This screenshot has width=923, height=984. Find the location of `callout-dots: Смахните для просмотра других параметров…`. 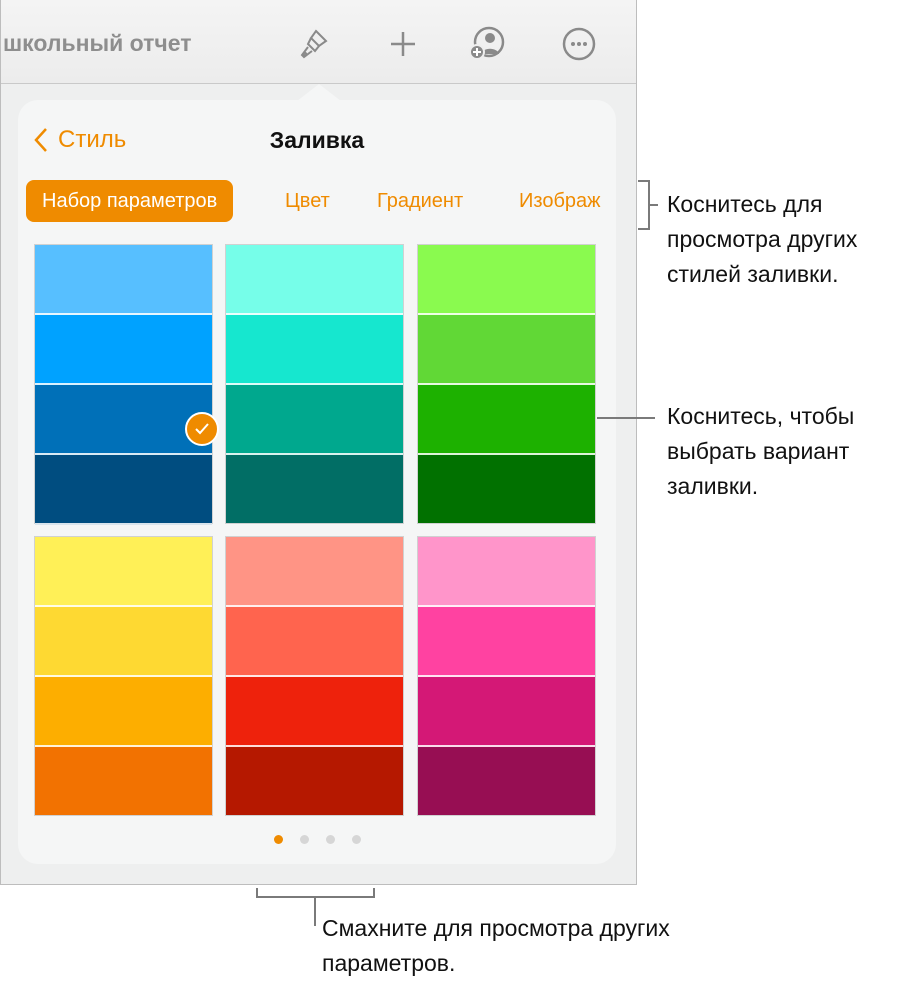

callout-dots: Смахните для просмотра других параметров… is located at coordinates (496, 945).